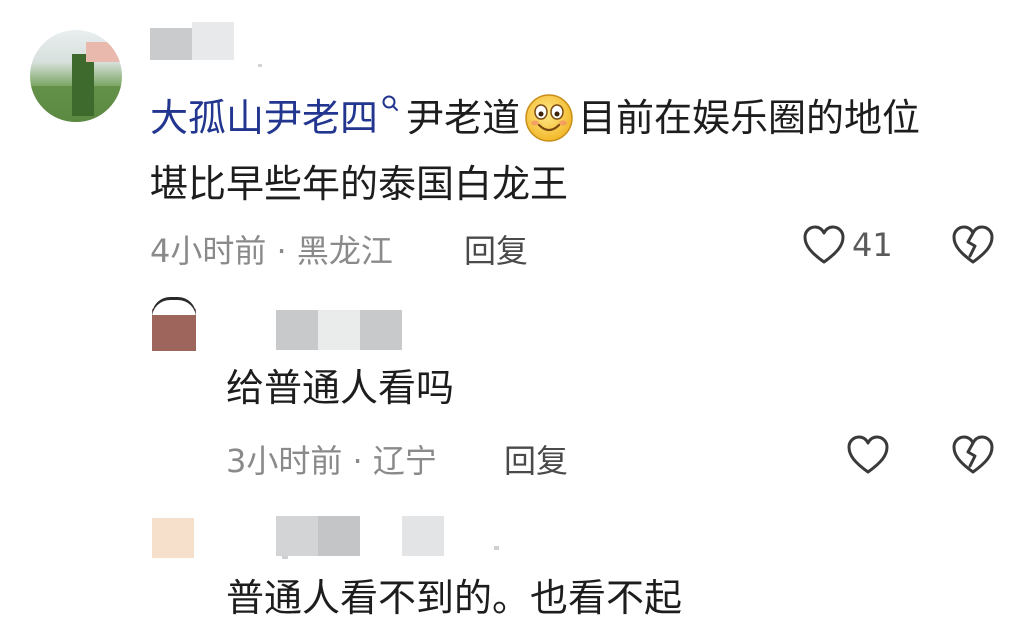  Describe the element at coordinates (404, 461) in the screenshot. I see `reply-location: 辽宁` at that location.